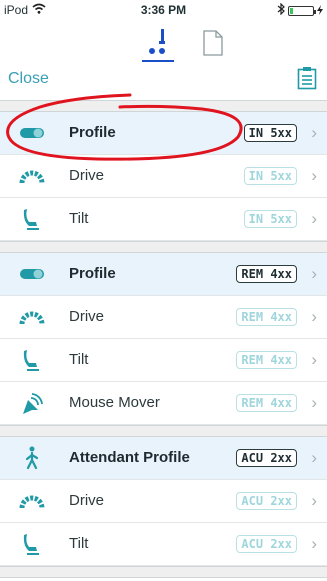 This screenshot has height=581, width=327. What do you see at coordinates (129, 457) in the screenshot?
I see `row-label: Attendant Profile` at bounding box center [129, 457].